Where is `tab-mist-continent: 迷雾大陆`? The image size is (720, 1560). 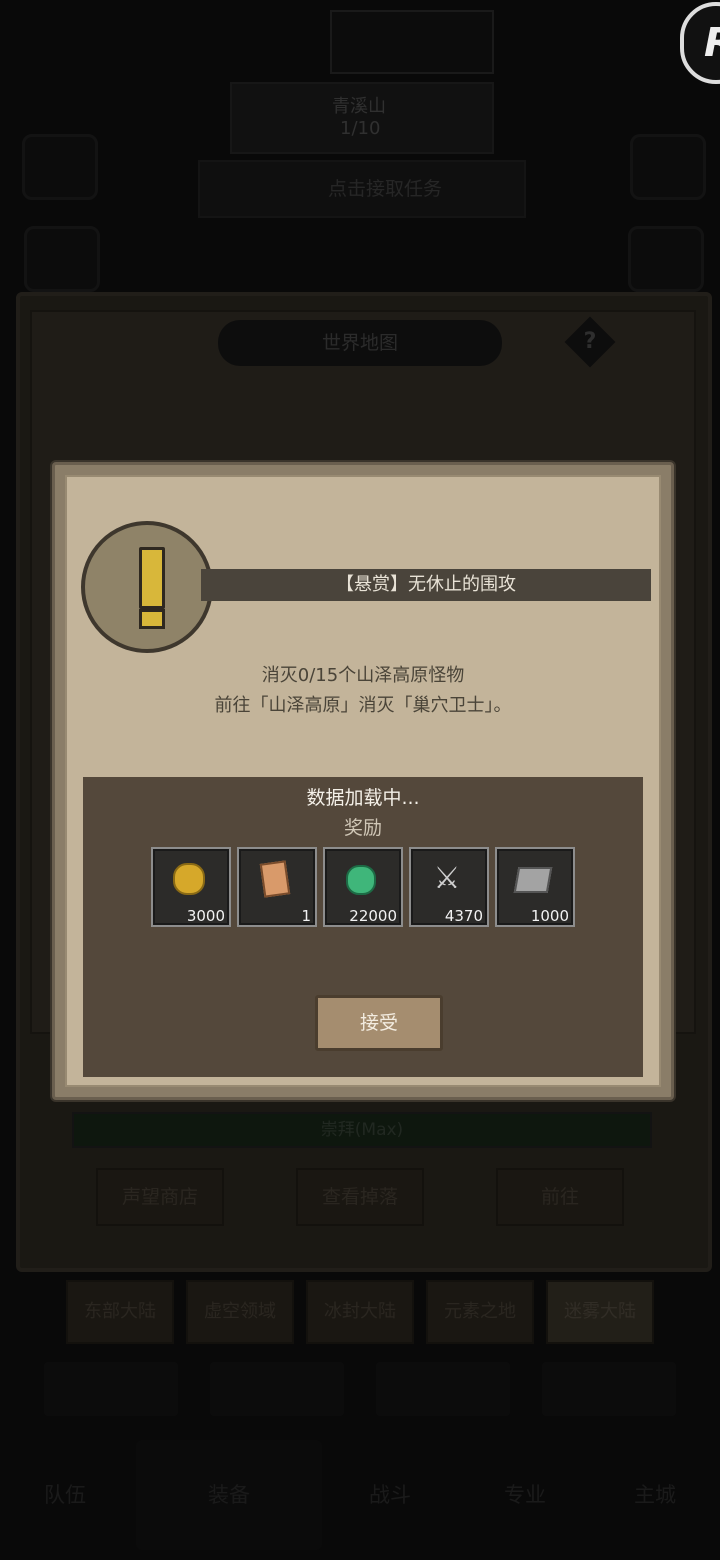
tab-mist-continent: 迷雾大陆 is located at coordinates (600, 1312).